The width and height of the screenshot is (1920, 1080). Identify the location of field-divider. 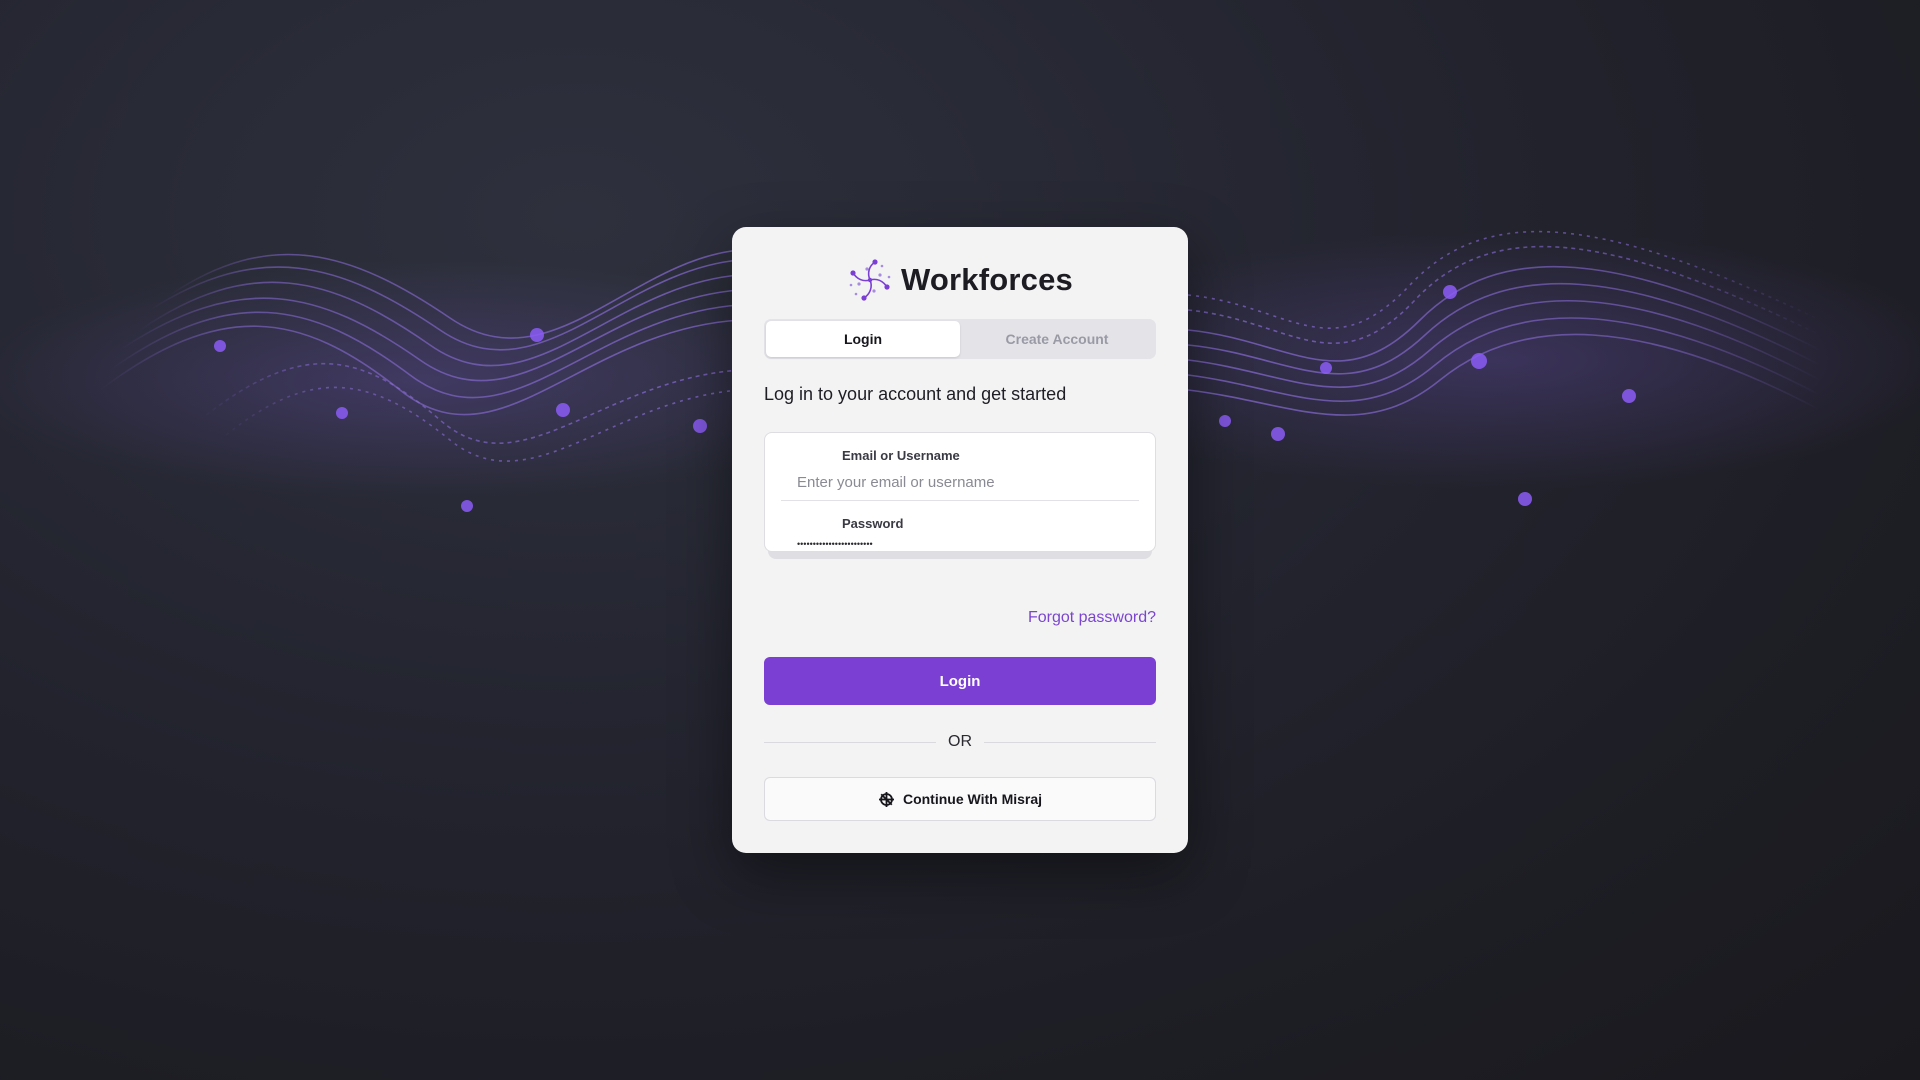
(960, 500).